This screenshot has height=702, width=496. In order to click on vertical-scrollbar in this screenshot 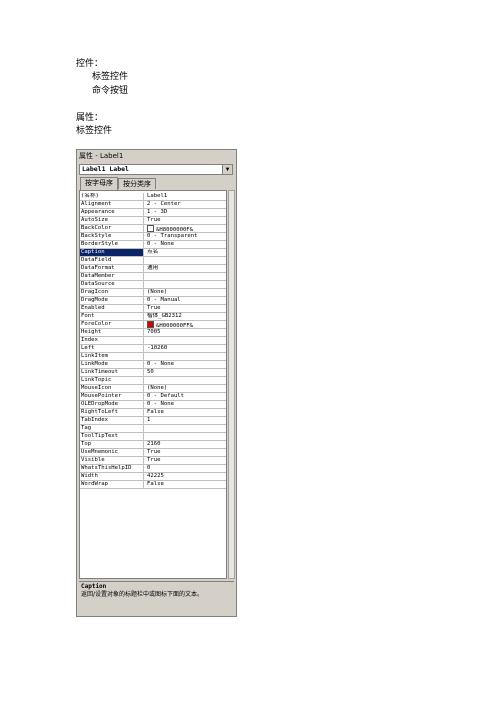, I will do `click(231, 384)`.